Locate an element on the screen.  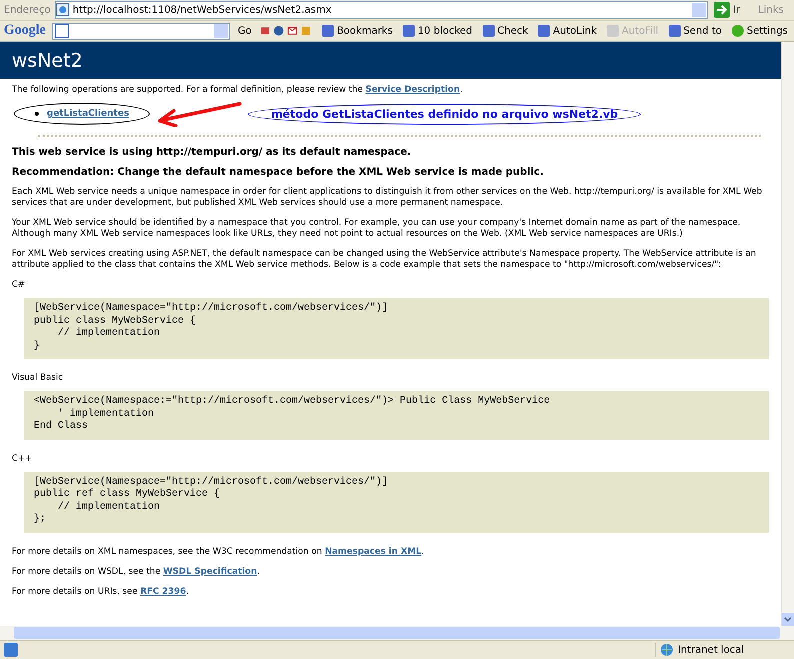
language-label: C# is located at coordinates (19, 285).